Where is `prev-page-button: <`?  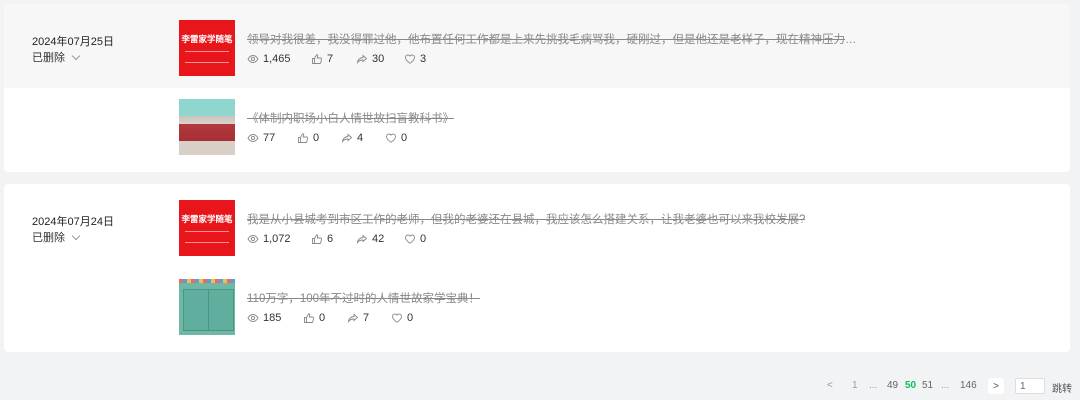 prev-page-button: < is located at coordinates (830, 385).